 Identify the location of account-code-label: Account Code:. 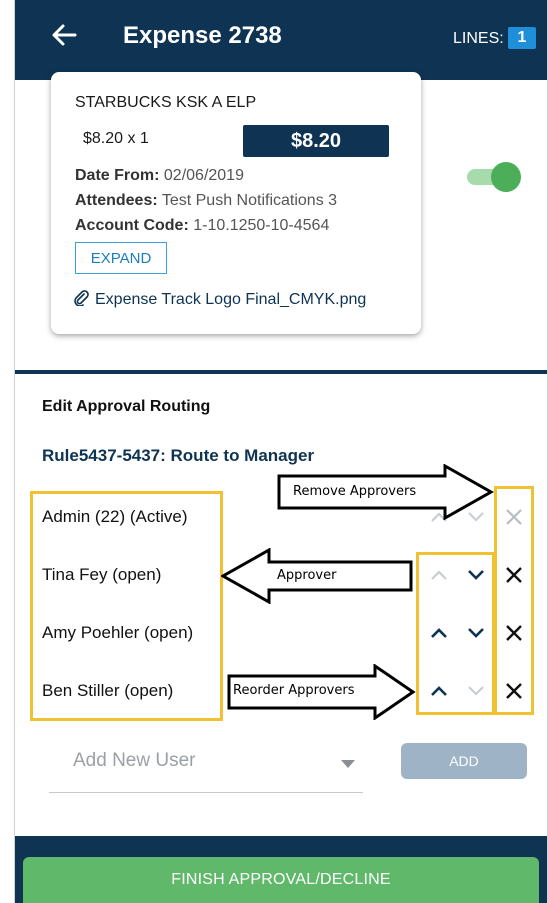
(132, 225).